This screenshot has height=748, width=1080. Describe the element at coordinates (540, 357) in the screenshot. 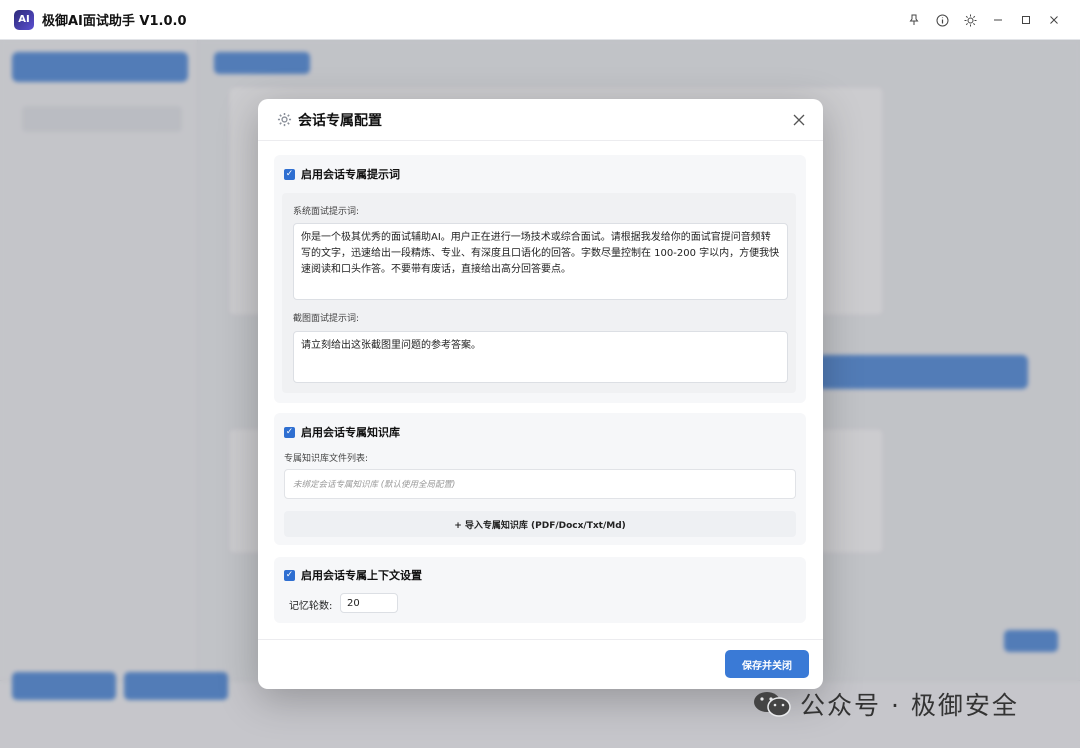

I see `screenshot-prompt-textarea: 请立刻给出这张截图里问题的参考答案。` at that location.